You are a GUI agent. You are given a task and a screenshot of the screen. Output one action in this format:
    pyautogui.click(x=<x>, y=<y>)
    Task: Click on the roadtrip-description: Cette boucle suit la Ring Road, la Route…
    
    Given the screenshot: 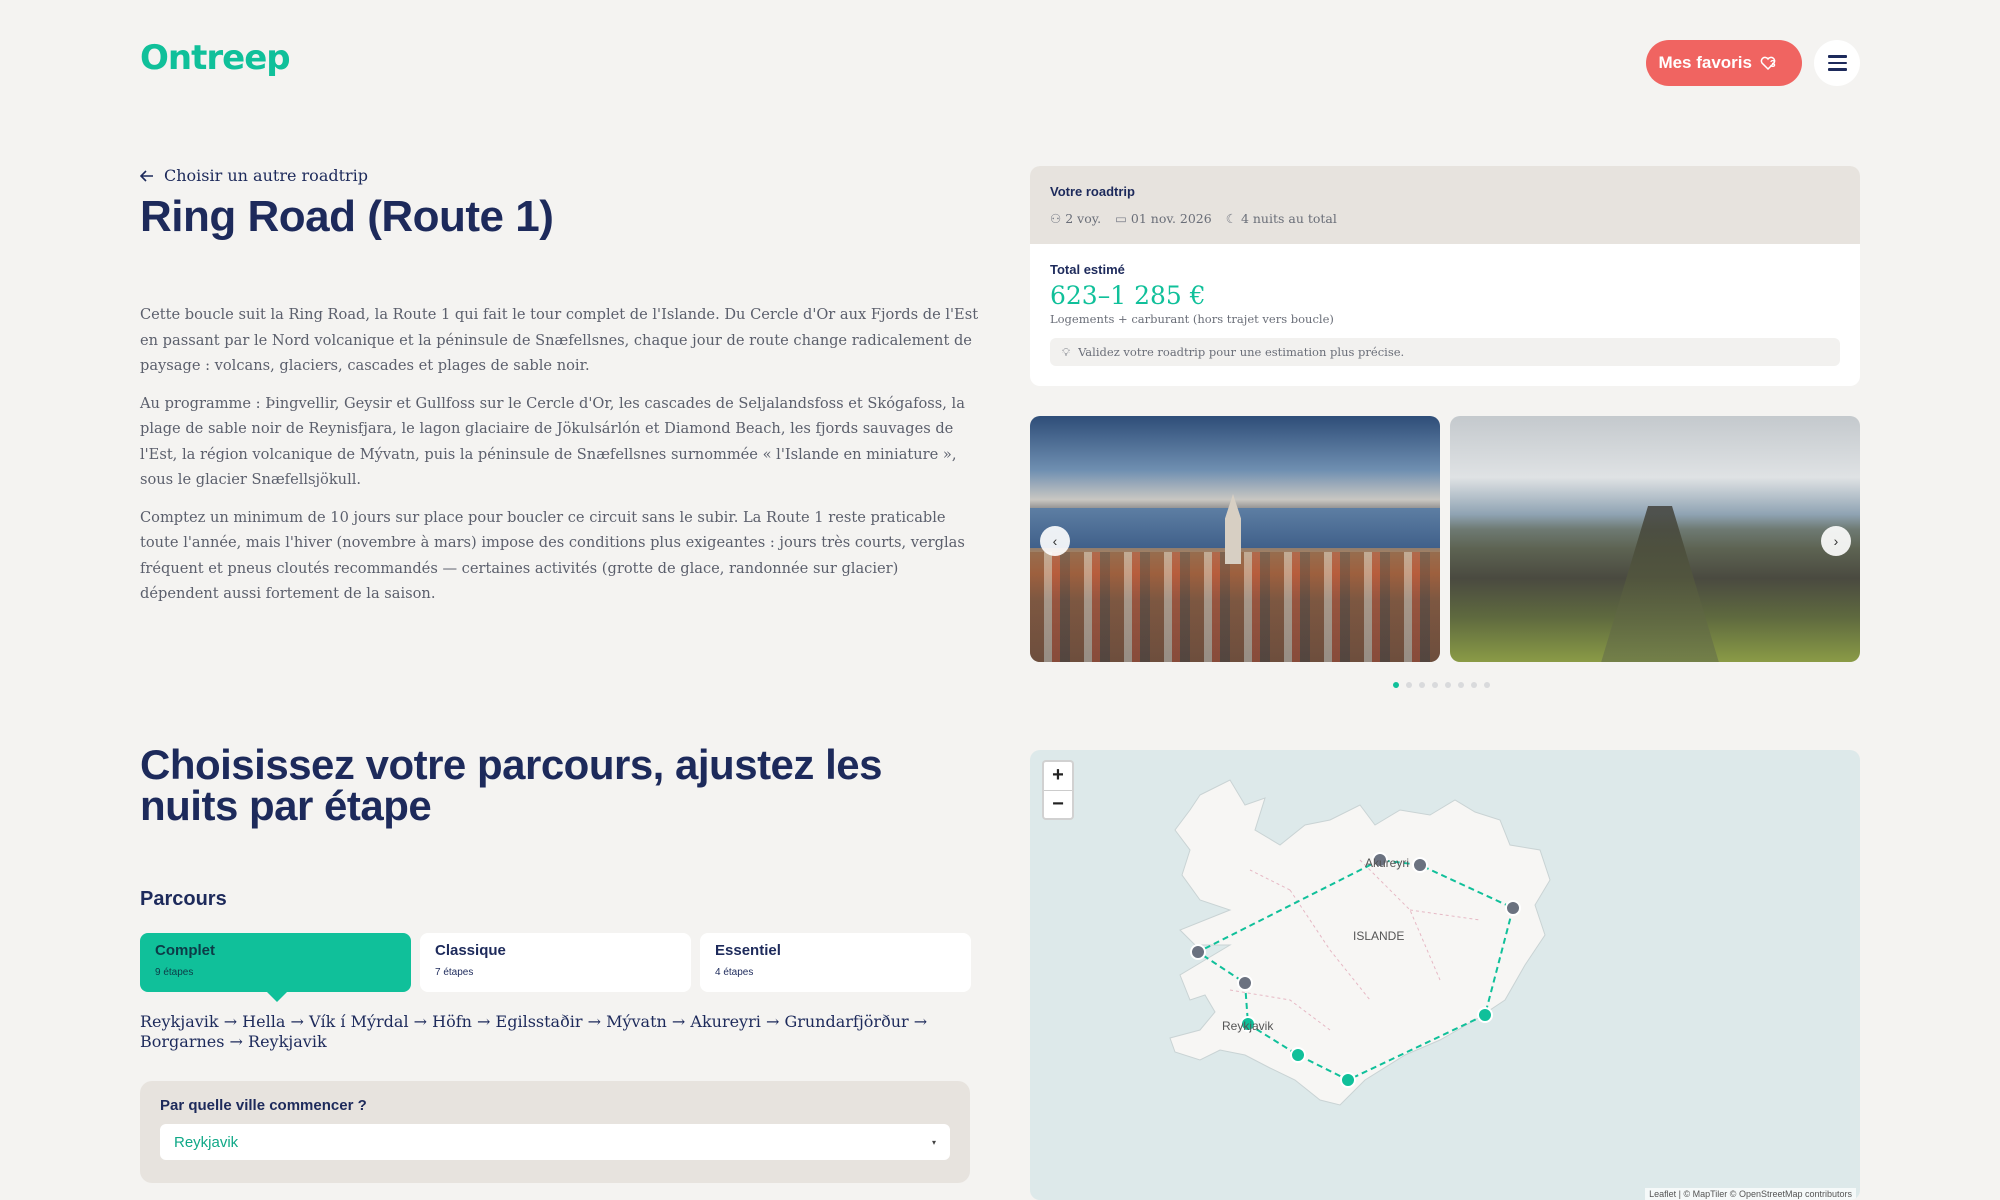 What is the action you would take?
    pyautogui.click(x=560, y=460)
    